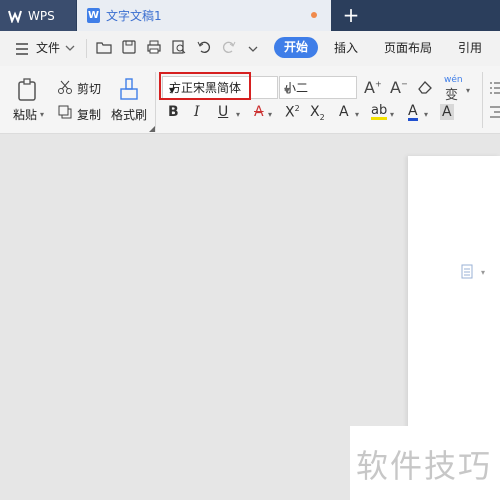 Image resolution: width=500 pixels, height=500 pixels. Describe the element at coordinates (204, 47) in the screenshot. I see `undo-icon` at that location.